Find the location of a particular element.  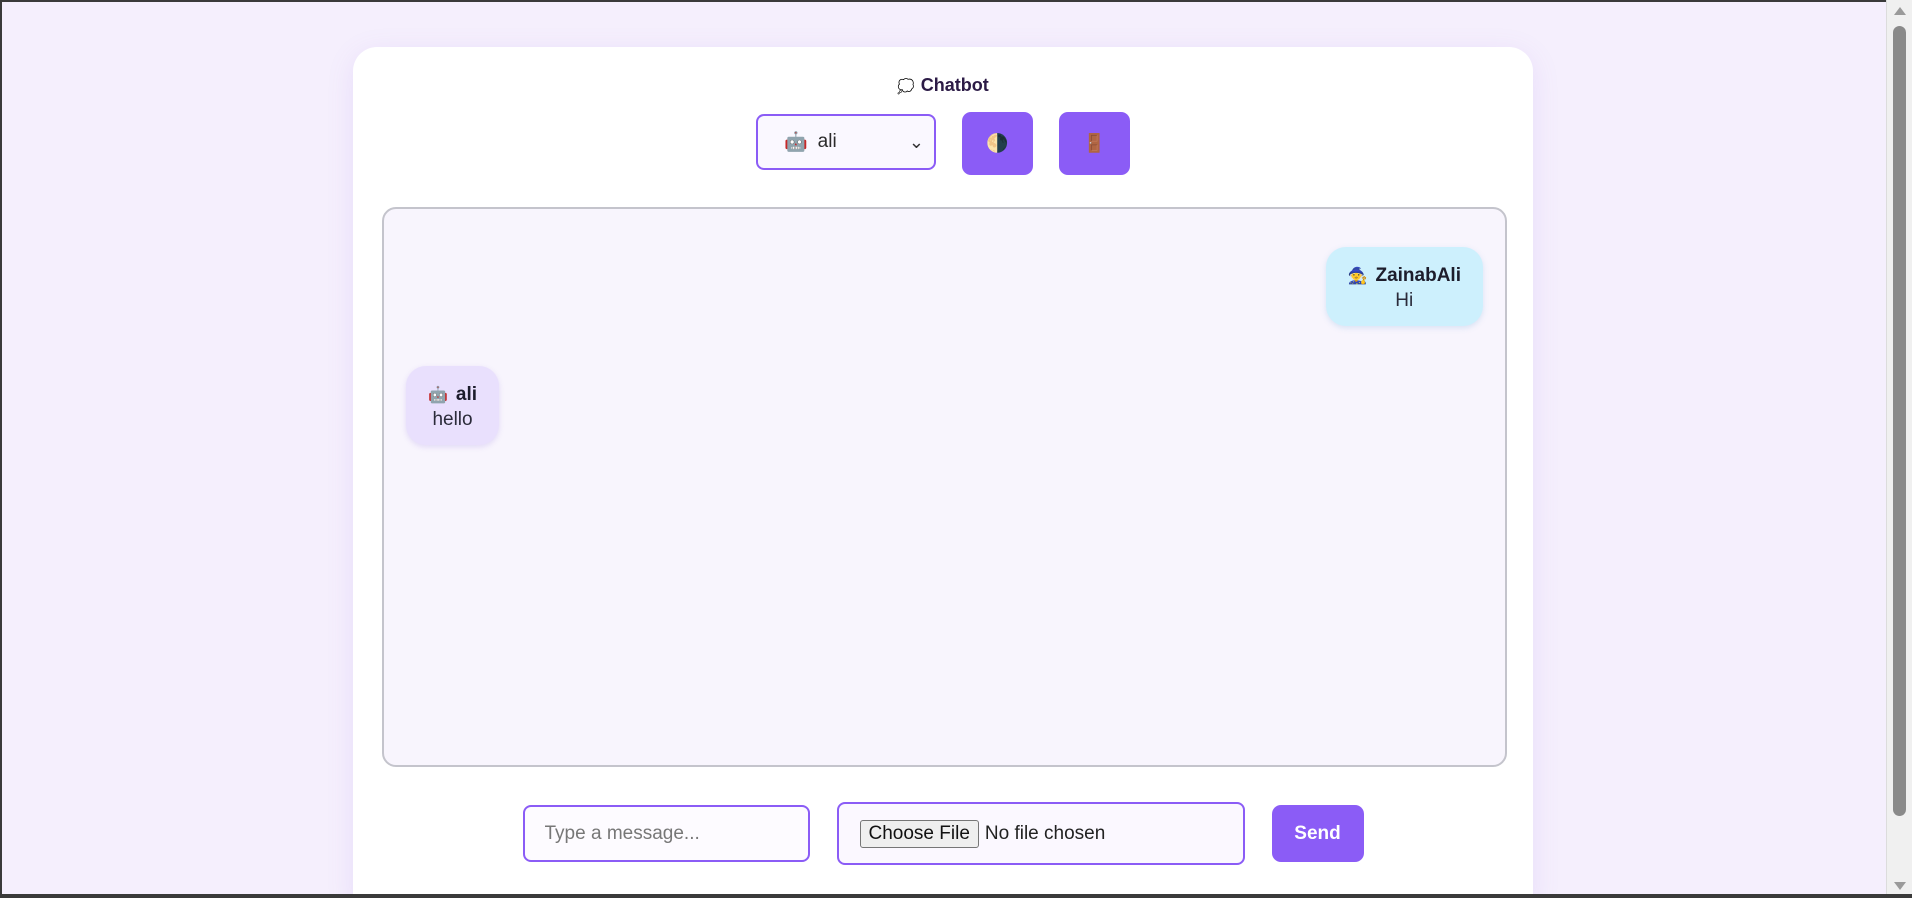

file-input: Choose File No file chosen is located at coordinates (1040, 833).